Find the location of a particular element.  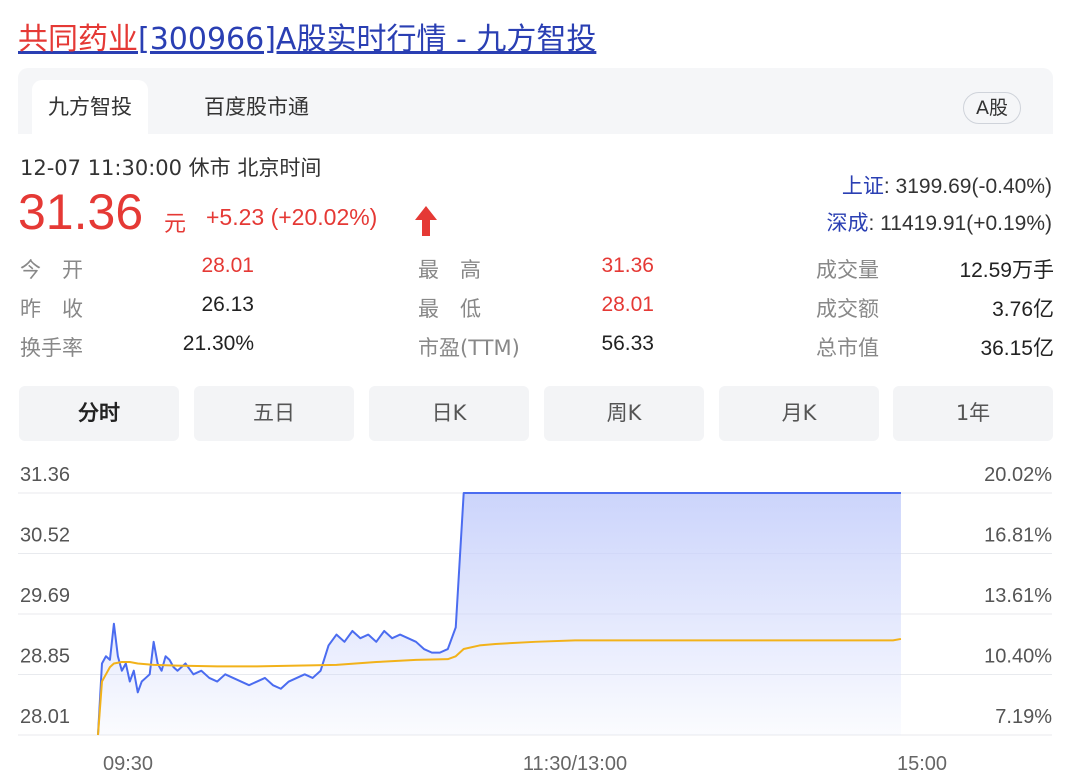

period-intraday-button: 分时 is located at coordinates (99, 413).